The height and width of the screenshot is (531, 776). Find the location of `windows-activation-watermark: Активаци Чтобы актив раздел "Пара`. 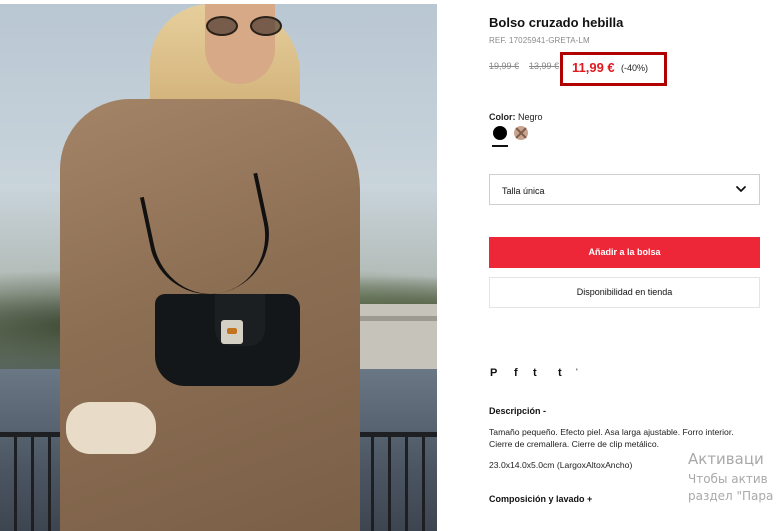

windows-activation-watermark: Активаци Чтобы актив раздел "Пара is located at coordinates (732, 476).